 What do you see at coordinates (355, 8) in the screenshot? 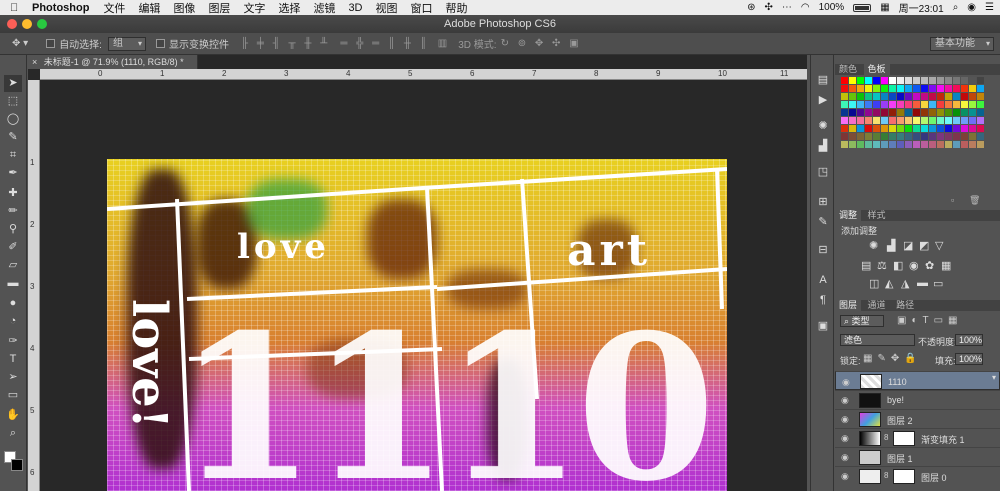
I see `menu-3d: 3D` at bounding box center [355, 8].